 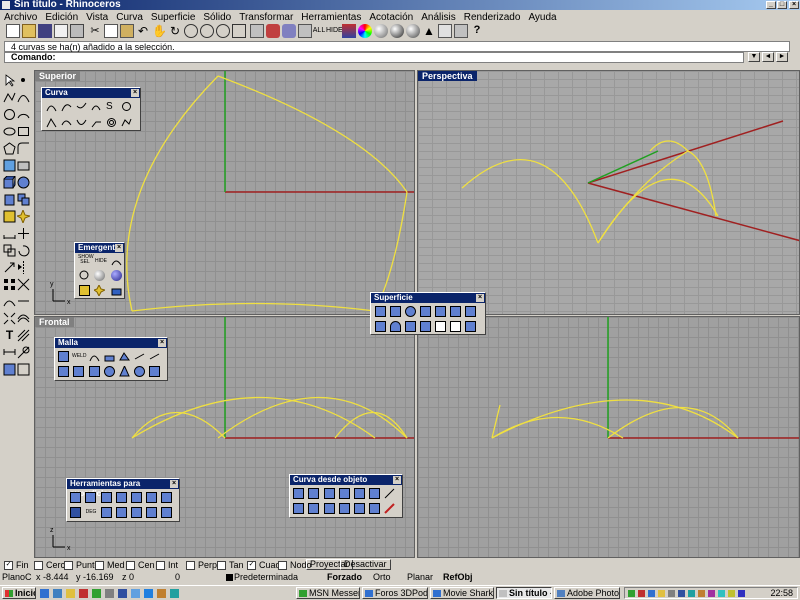 I want to click on curve-polyline-icon, so click(x=126, y=122).